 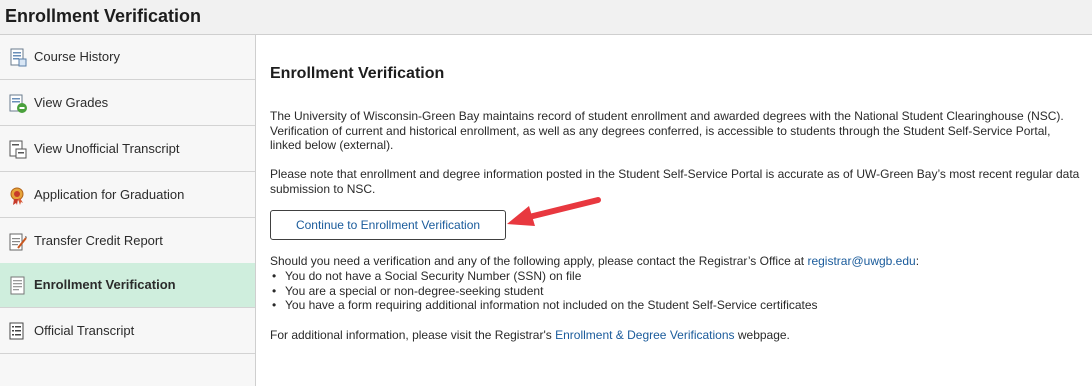 What do you see at coordinates (98, 240) in the screenshot?
I see `sidebar-item-label: Transfer Credit Report` at bounding box center [98, 240].